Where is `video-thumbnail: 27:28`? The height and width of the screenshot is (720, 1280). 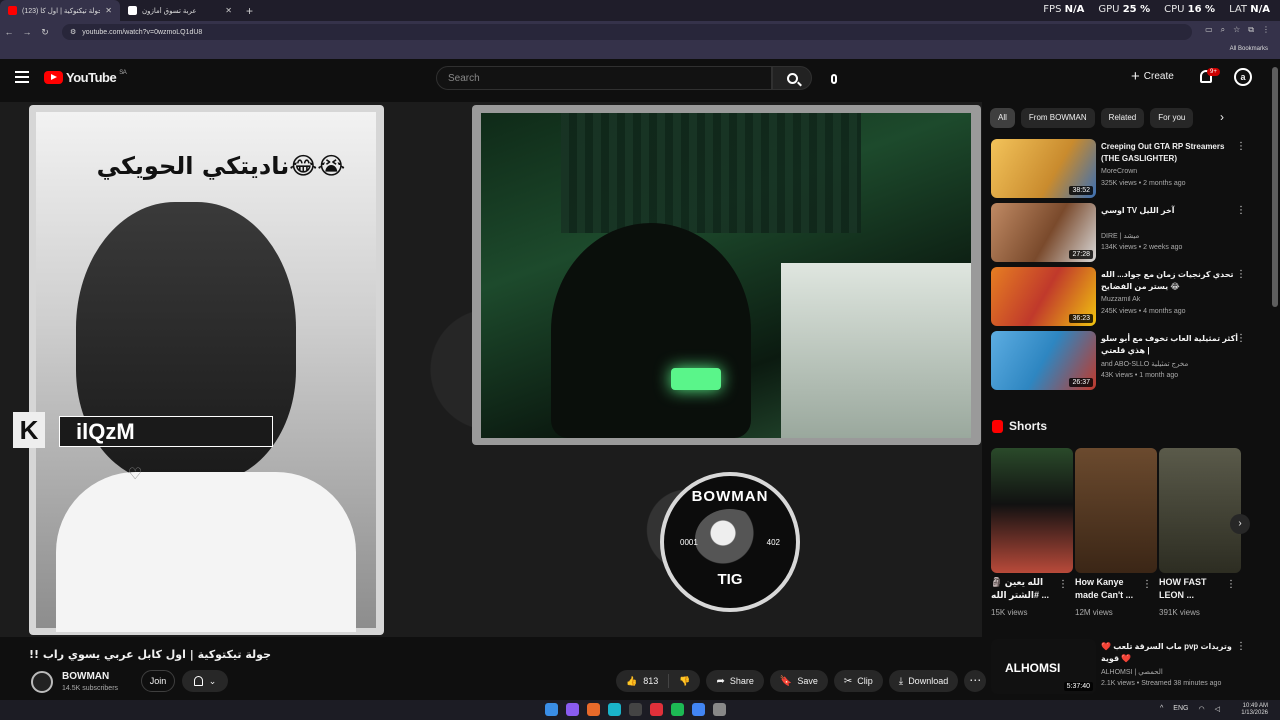 video-thumbnail: 27:28 is located at coordinates (1043, 232).